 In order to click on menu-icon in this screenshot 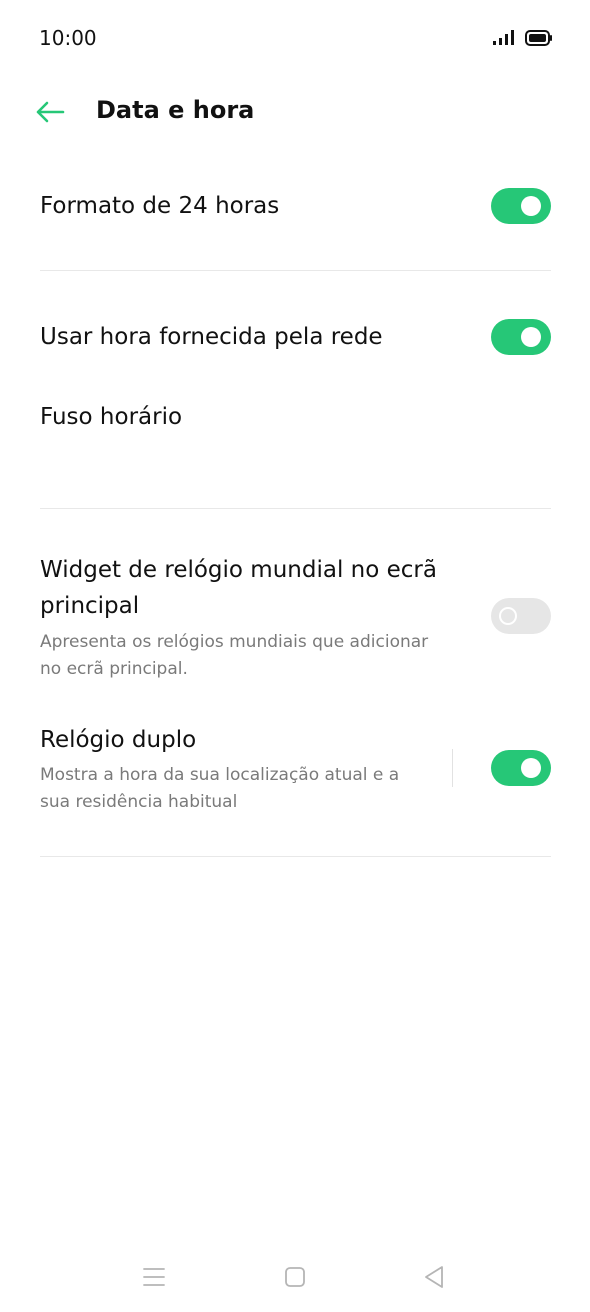, I will do `click(154, 1277)`.